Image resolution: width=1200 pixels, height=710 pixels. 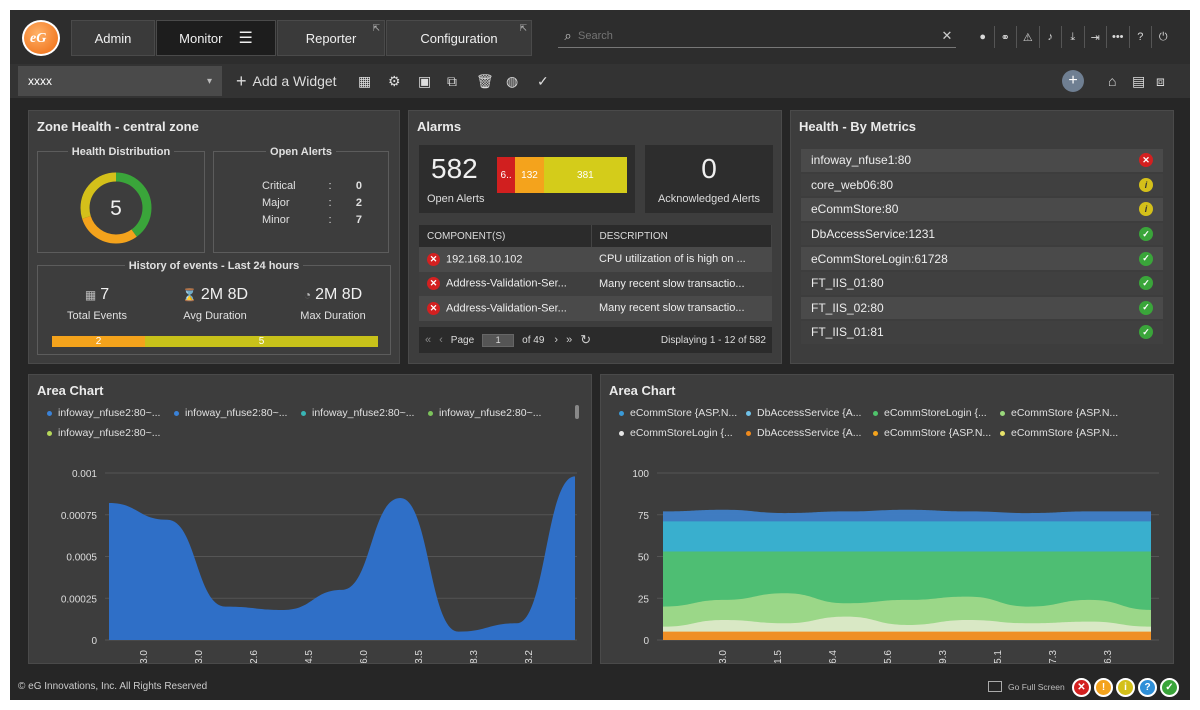 I want to click on metric-row: eCommStoreLogin:61728 ✓, so click(x=982, y=258).